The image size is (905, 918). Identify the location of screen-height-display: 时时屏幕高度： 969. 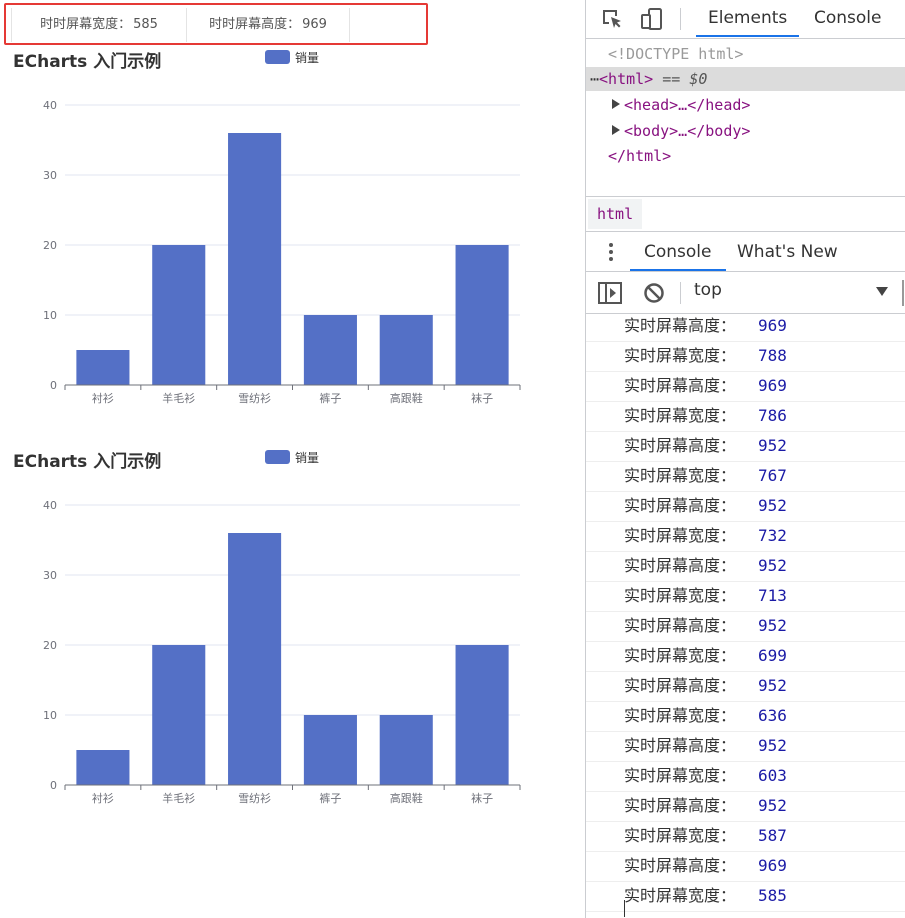
(268, 25).